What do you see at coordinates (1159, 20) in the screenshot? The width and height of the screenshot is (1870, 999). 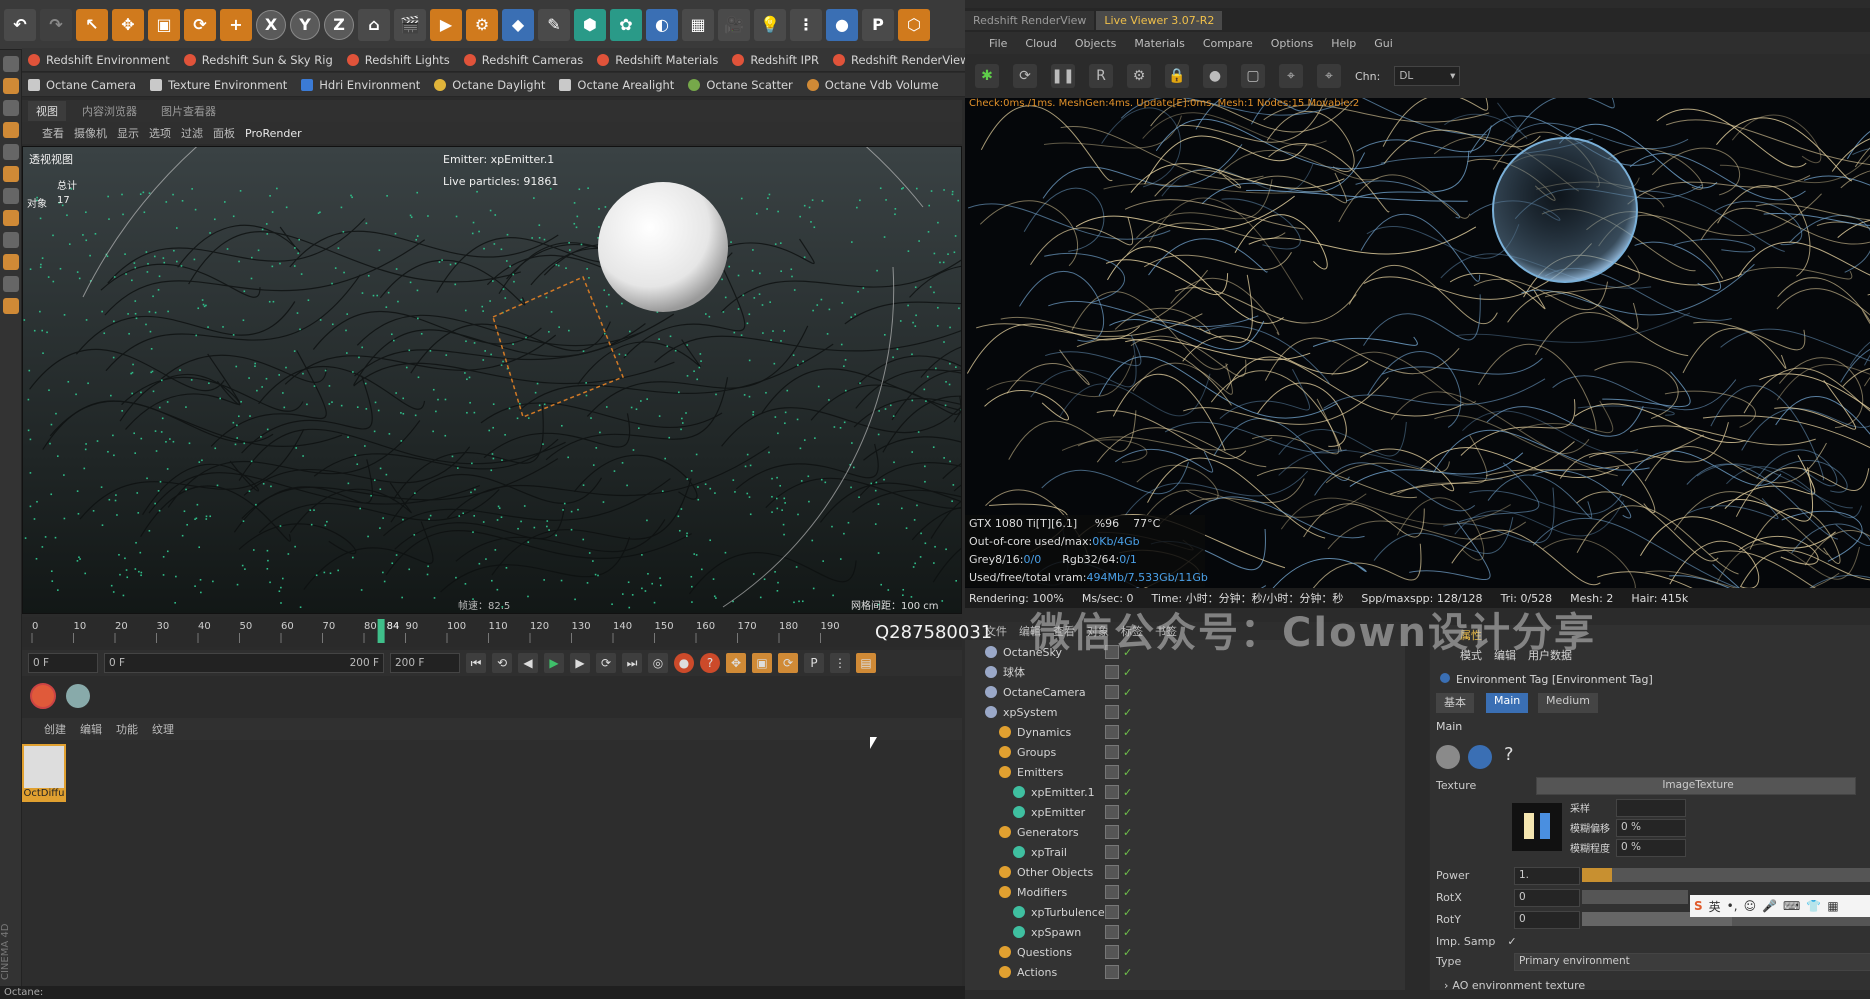 I see `tab-live-viewer: Live Viewer 3.07-R2` at bounding box center [1159, 20].